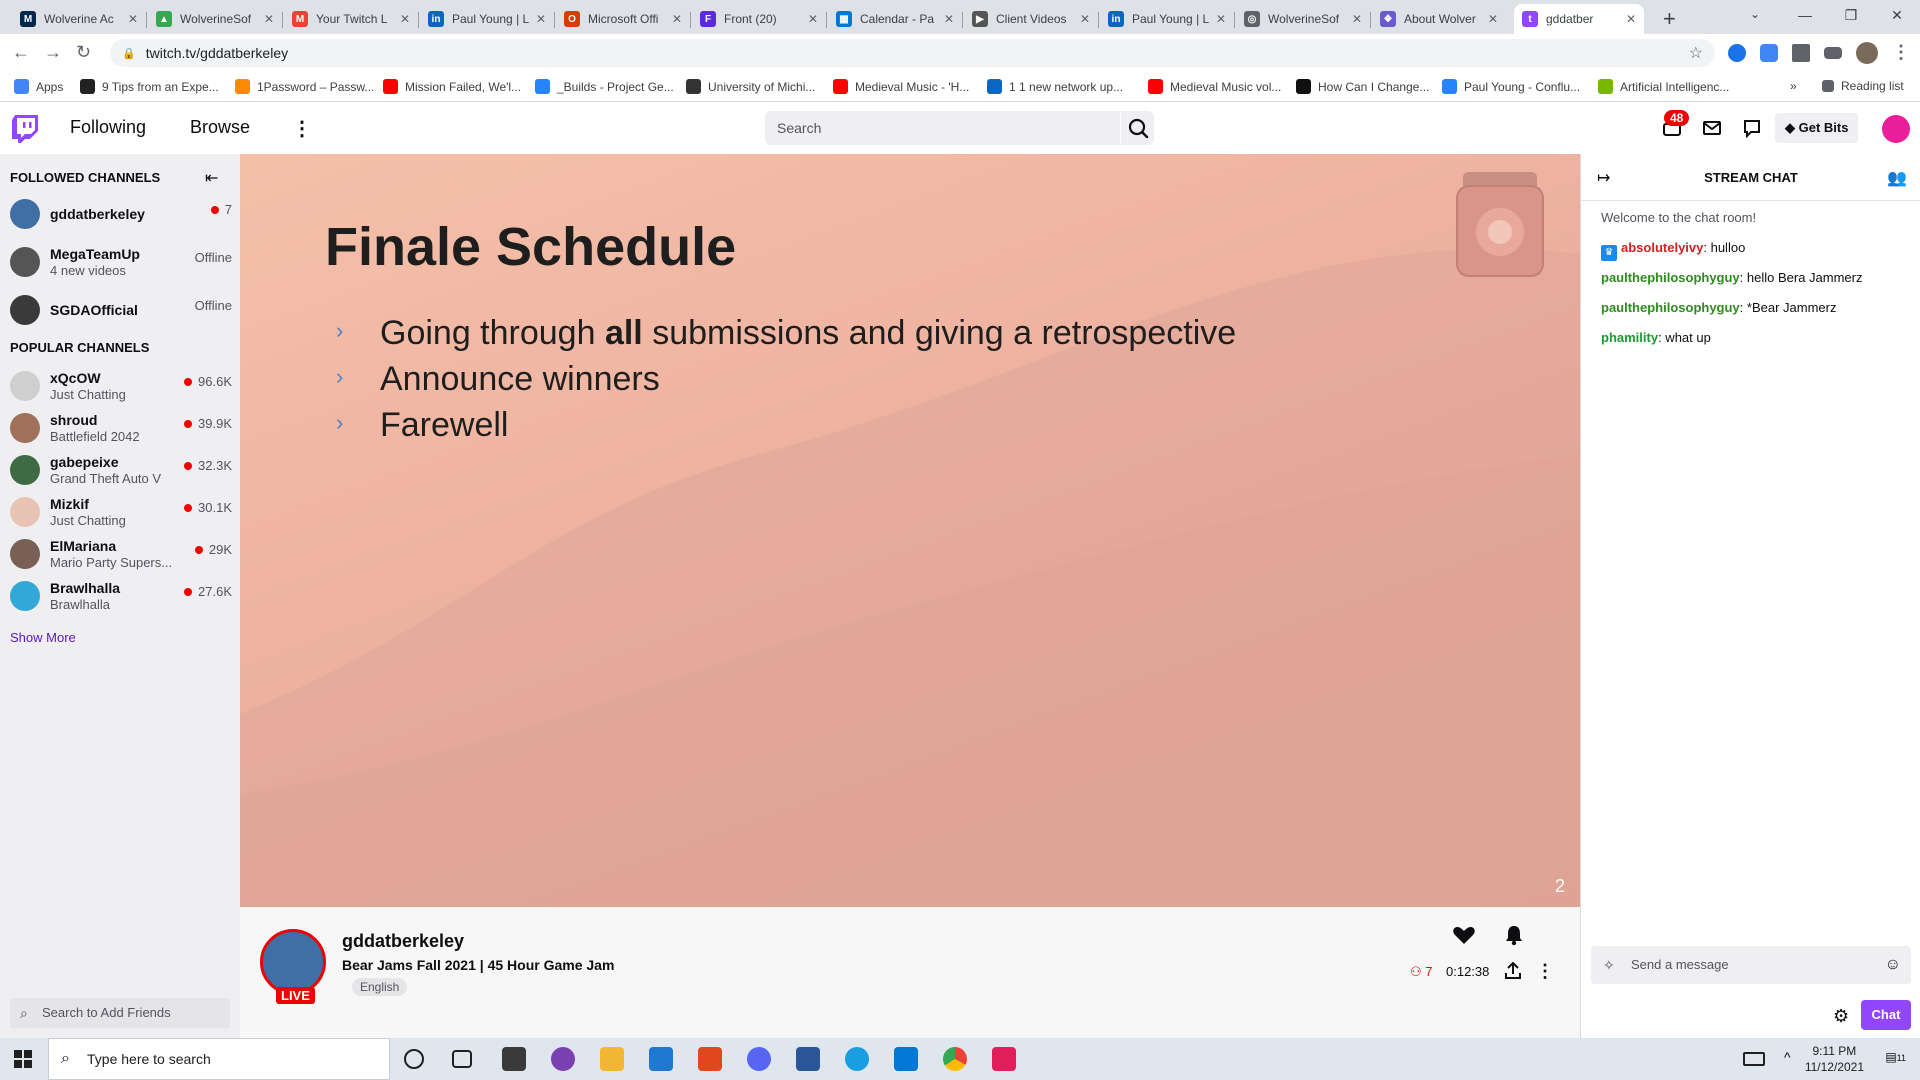 The width and height of the screenshot is (1920, 1080). I want to click on browser-tab: M Your Twitch L ✕, so click(351, 19).